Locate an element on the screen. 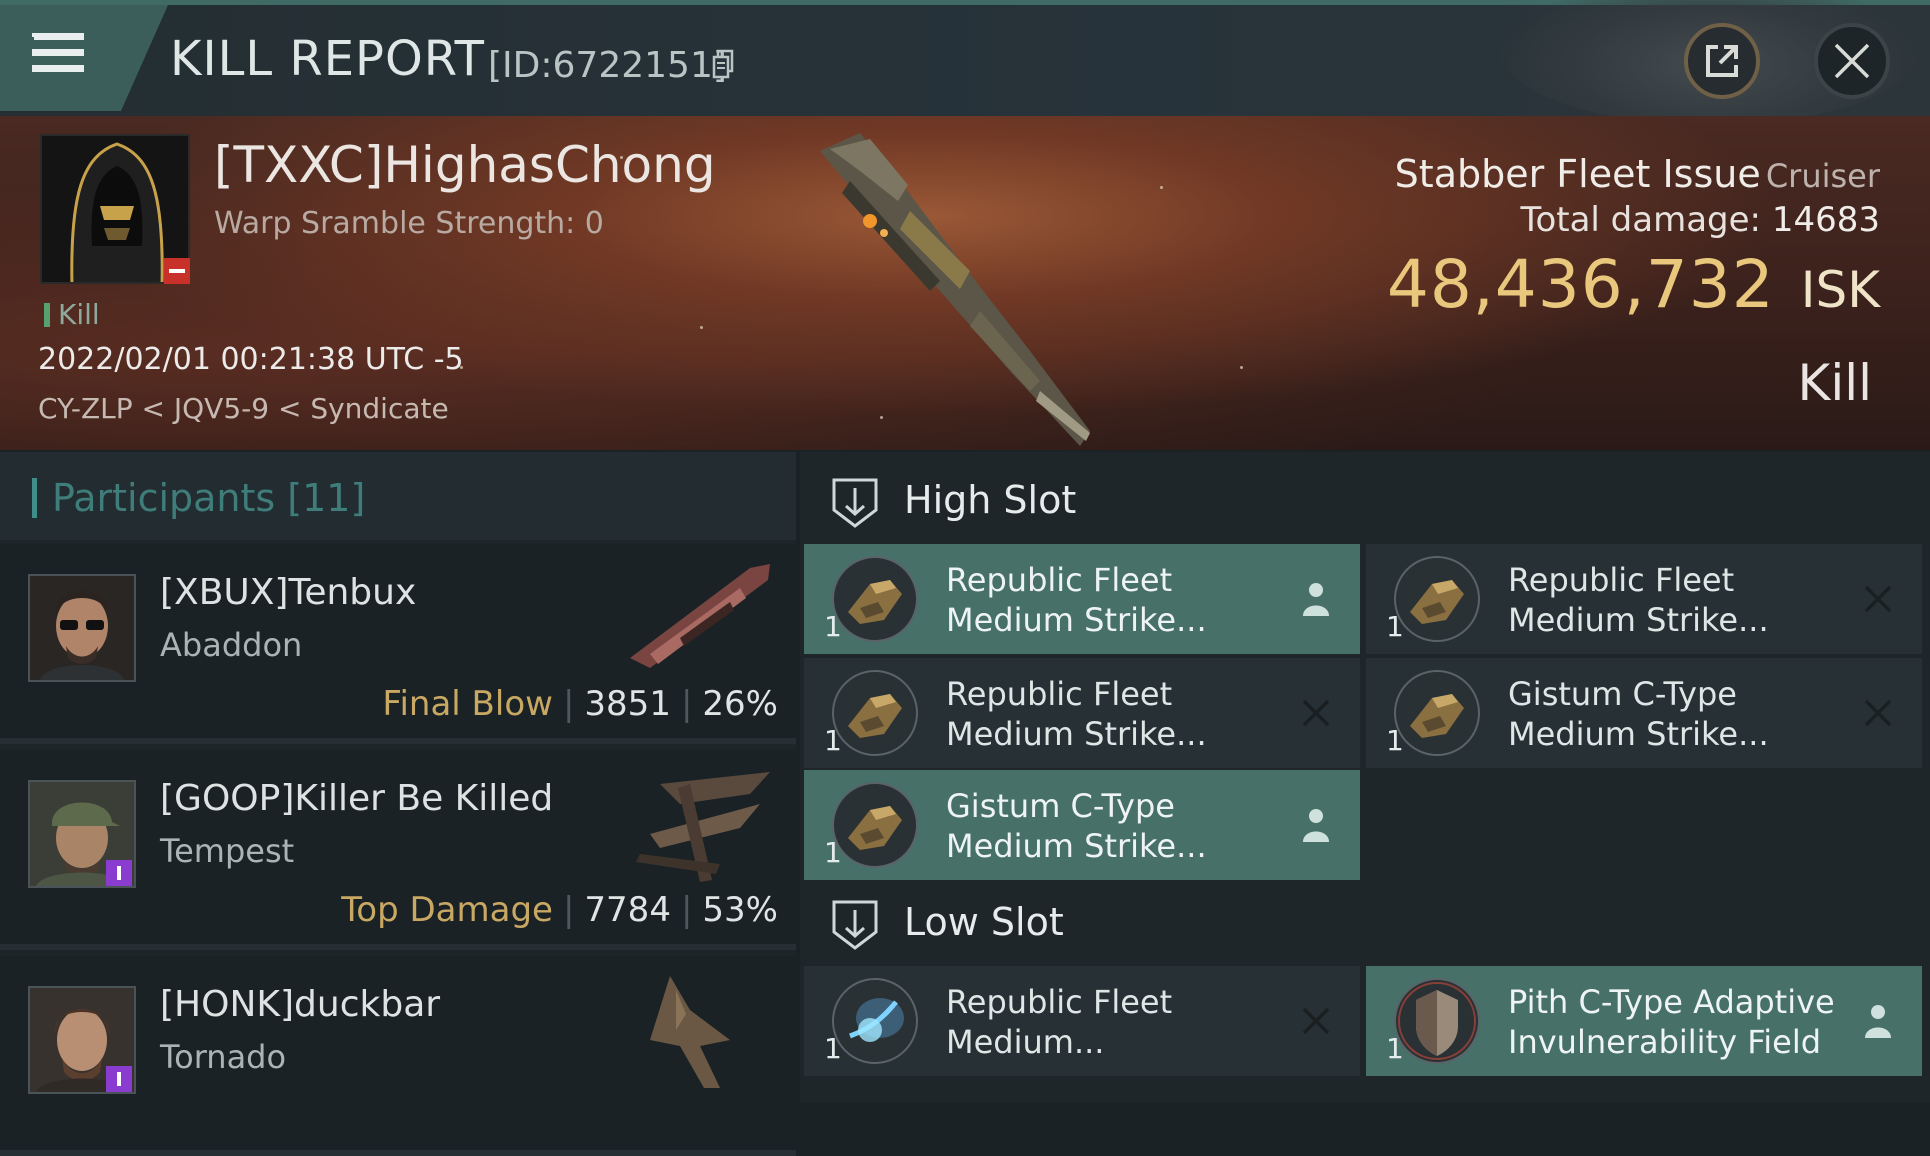  low-slot-icon is located at coordinates (855, 925).